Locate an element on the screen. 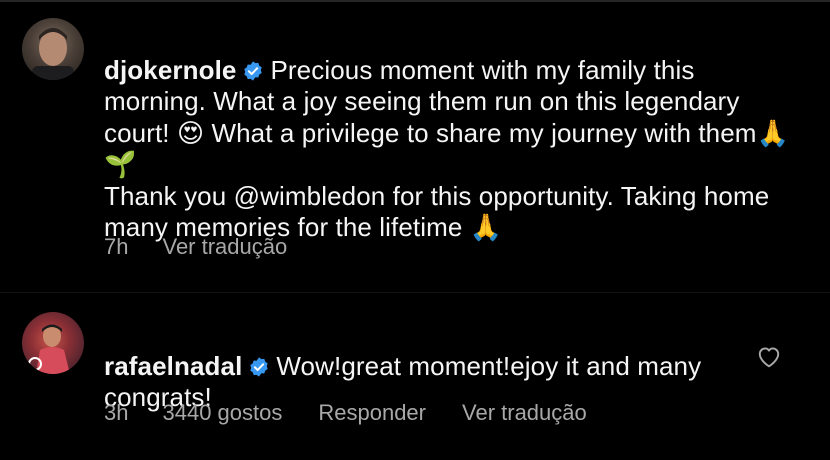 The width and height of the screenshot is (830, 460). top-edge is located at coordinates (415, 1).